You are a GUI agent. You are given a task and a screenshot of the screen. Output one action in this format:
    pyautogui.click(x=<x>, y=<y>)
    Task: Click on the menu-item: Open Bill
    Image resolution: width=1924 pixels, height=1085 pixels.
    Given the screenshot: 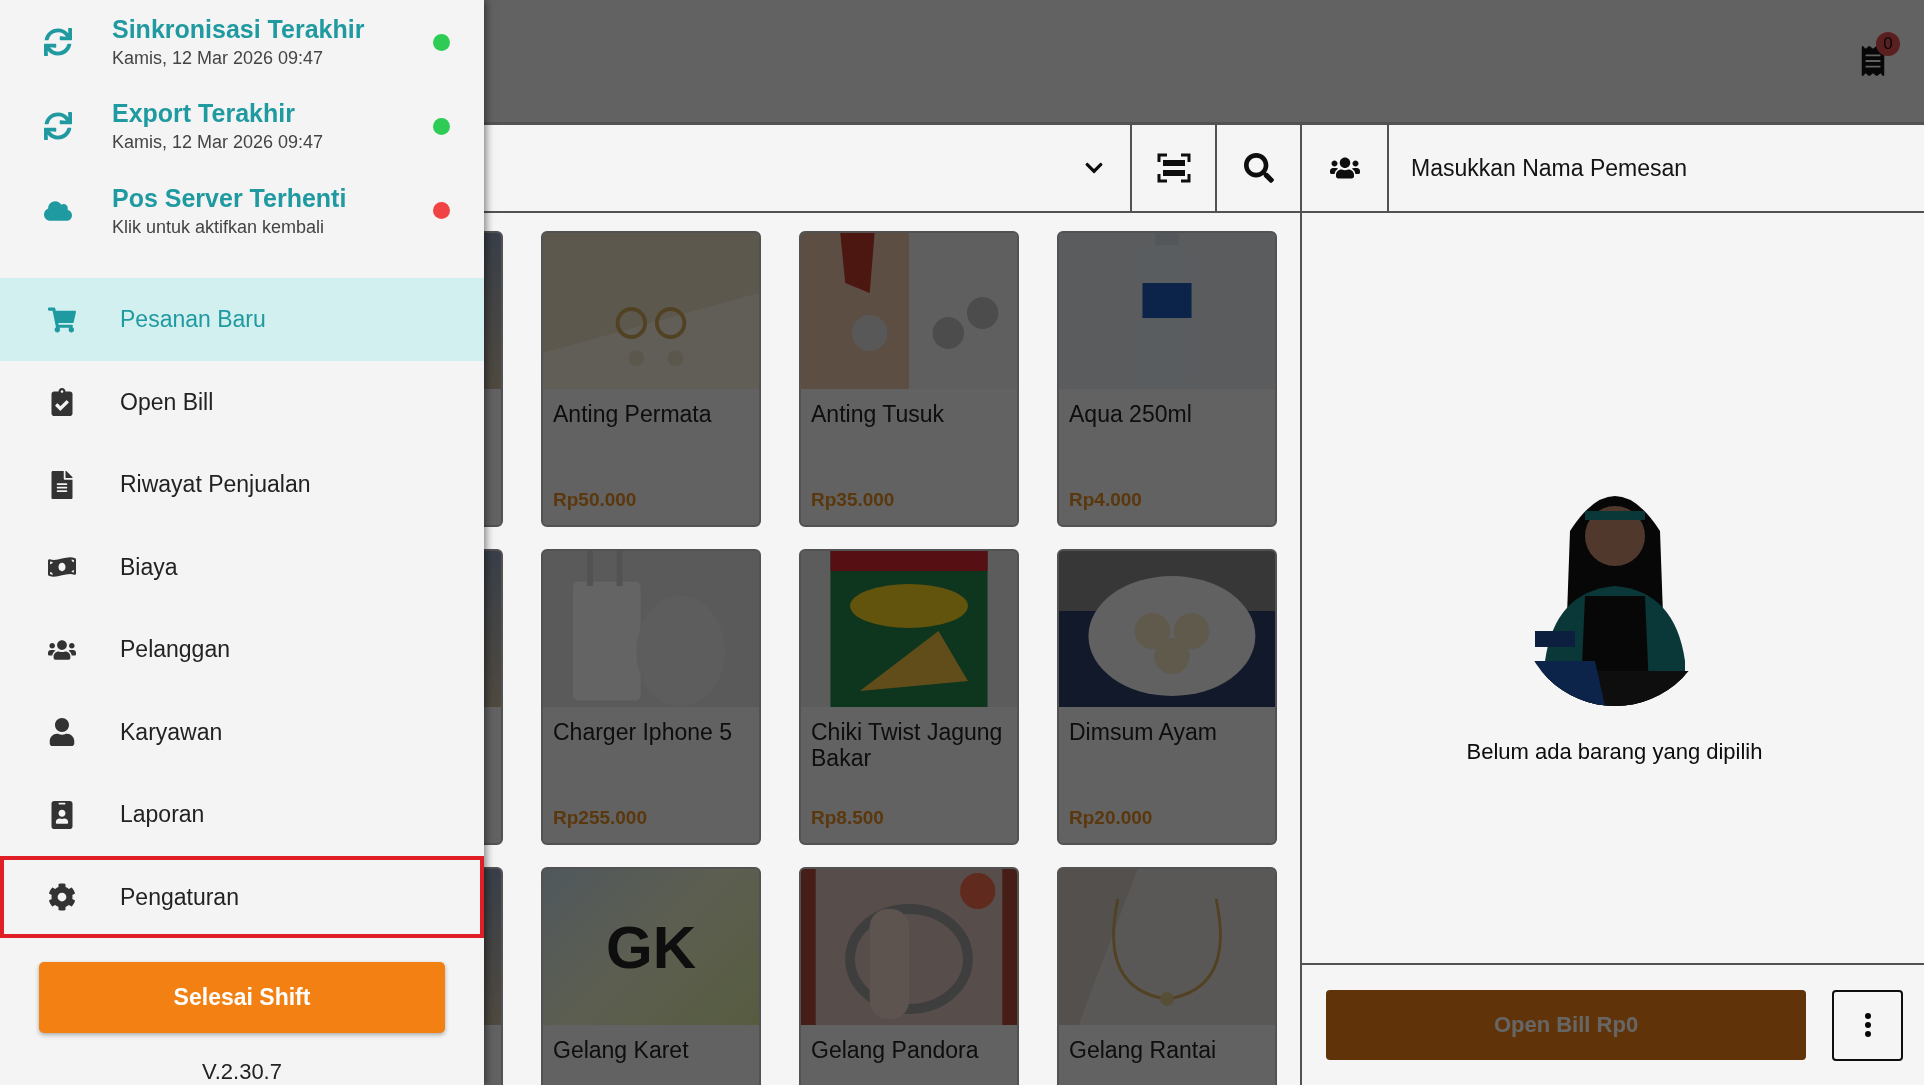 What is the action you would take?
    pyautogui.click(x=242, y=402)
    